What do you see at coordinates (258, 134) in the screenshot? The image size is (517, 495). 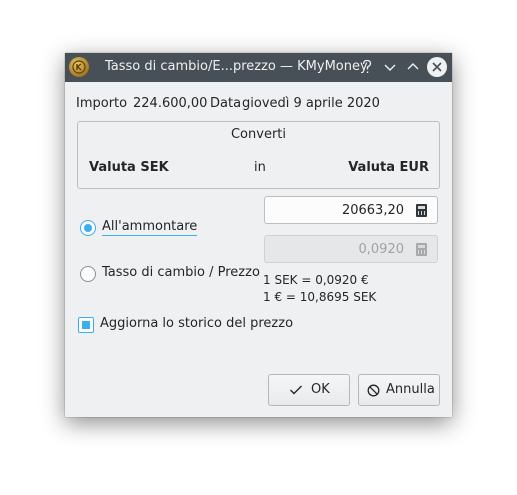 I see `convert-title: Converti` at bounding box center [258, 134].